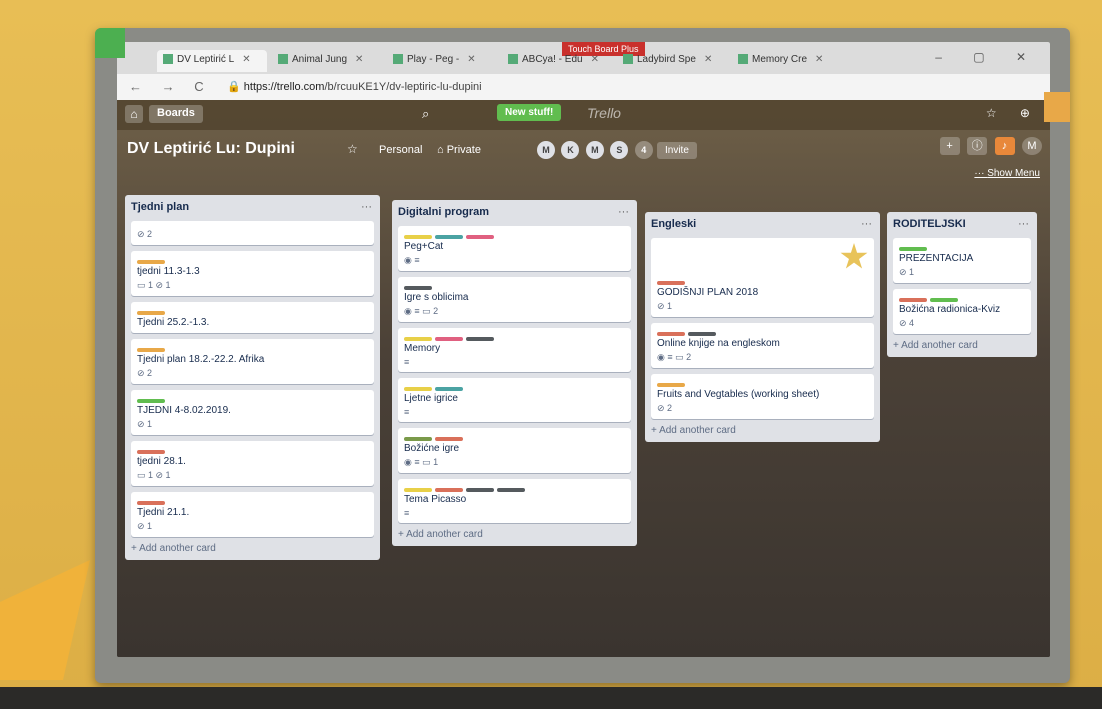 Image resolution: width=1102 pixels, height=709 pixels. I want to click on card-badges: ⊘ 1, so click(145, 526).